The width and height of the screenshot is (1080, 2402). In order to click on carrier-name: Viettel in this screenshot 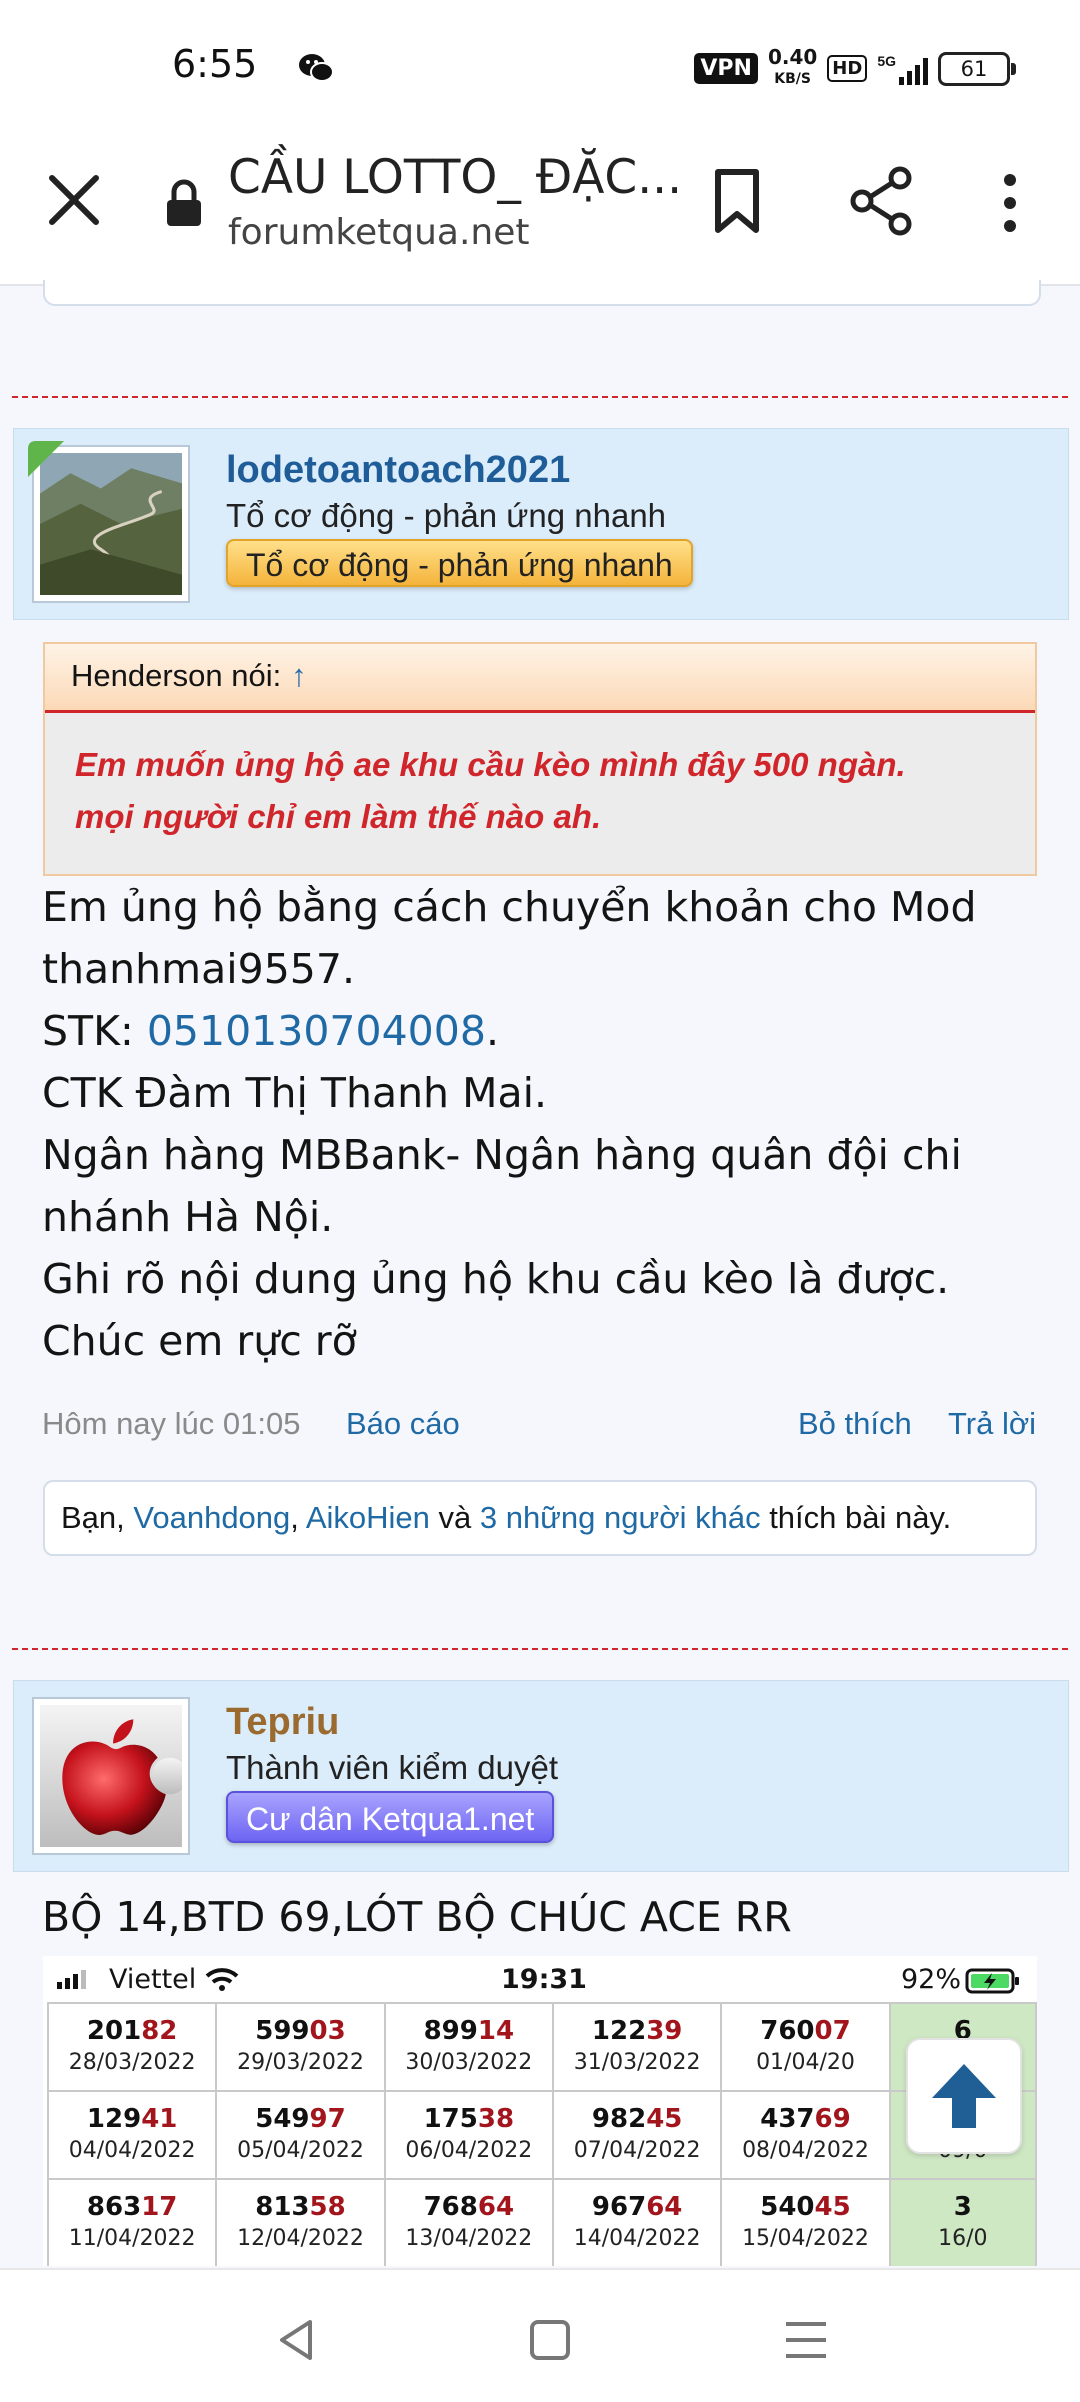, I will do `click(153, 1979)`.